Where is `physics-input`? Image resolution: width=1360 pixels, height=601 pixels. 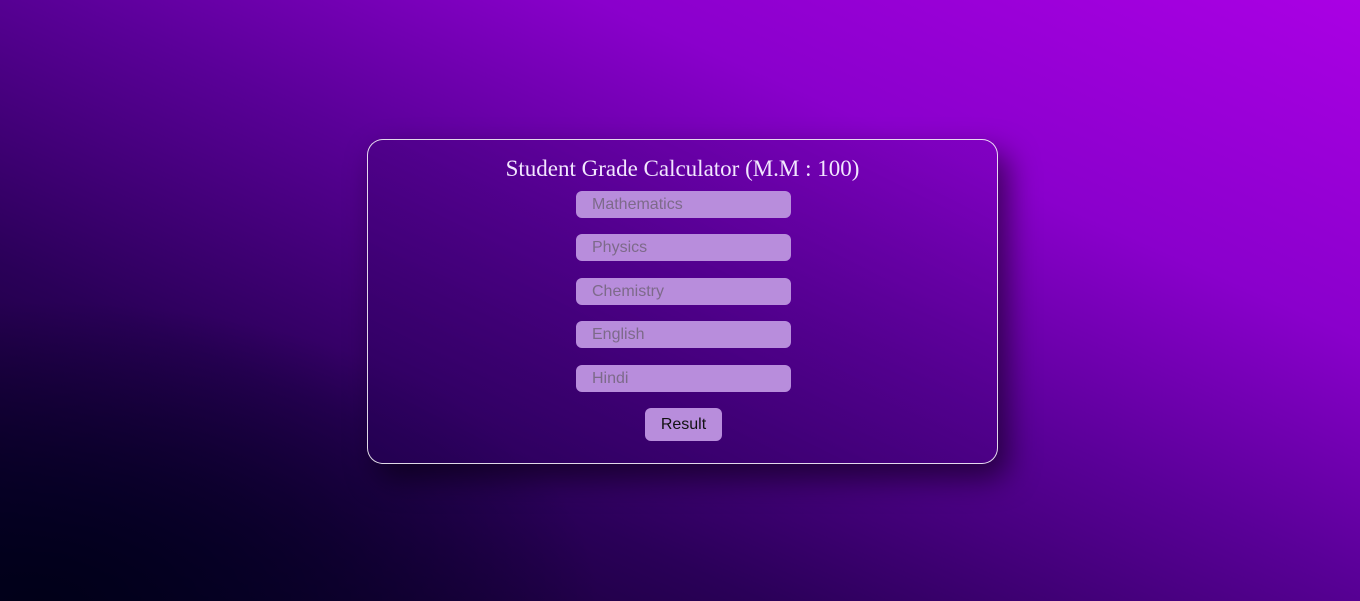
physics-input is located at coordinates (683, 247).